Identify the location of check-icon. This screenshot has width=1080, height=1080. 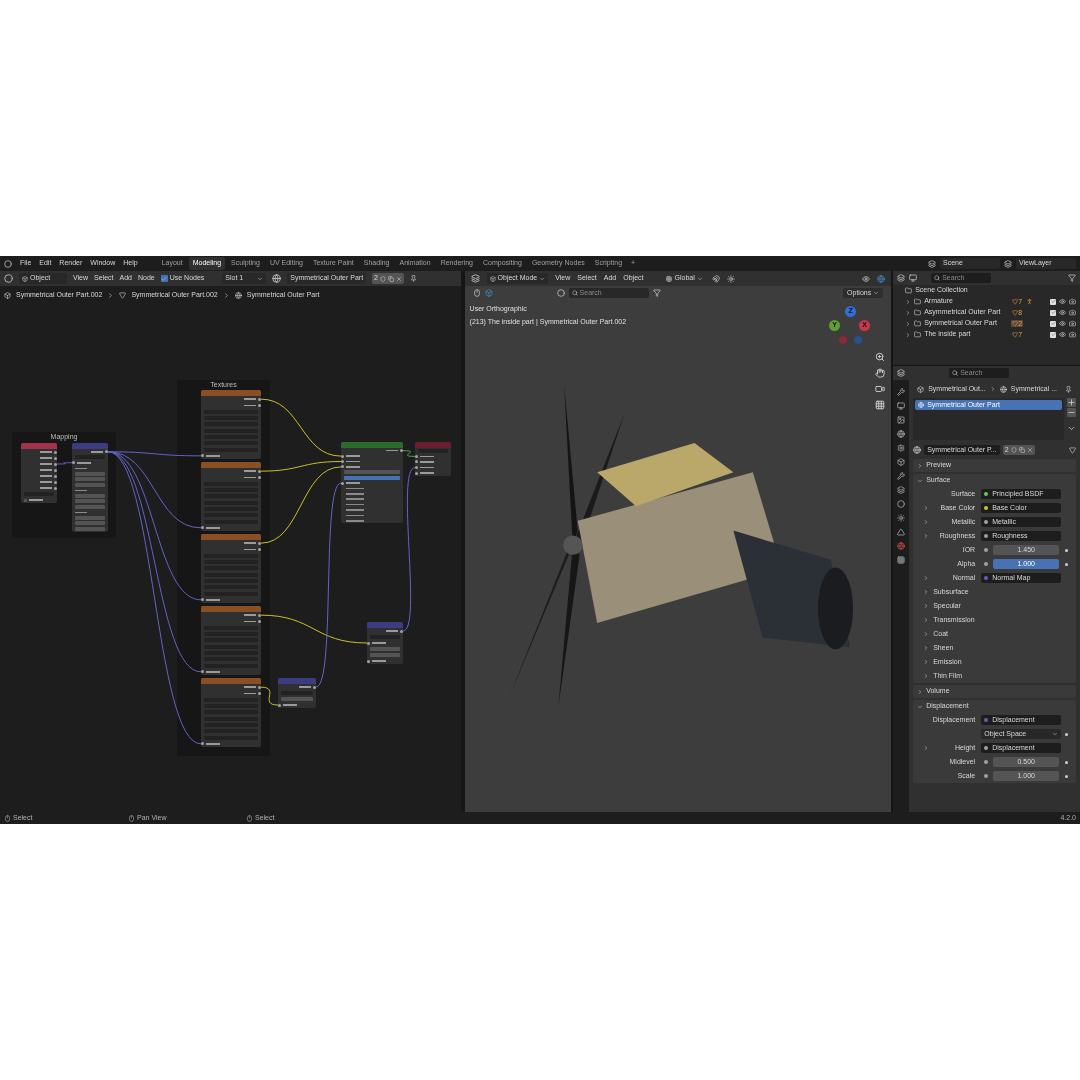
(164, 278).